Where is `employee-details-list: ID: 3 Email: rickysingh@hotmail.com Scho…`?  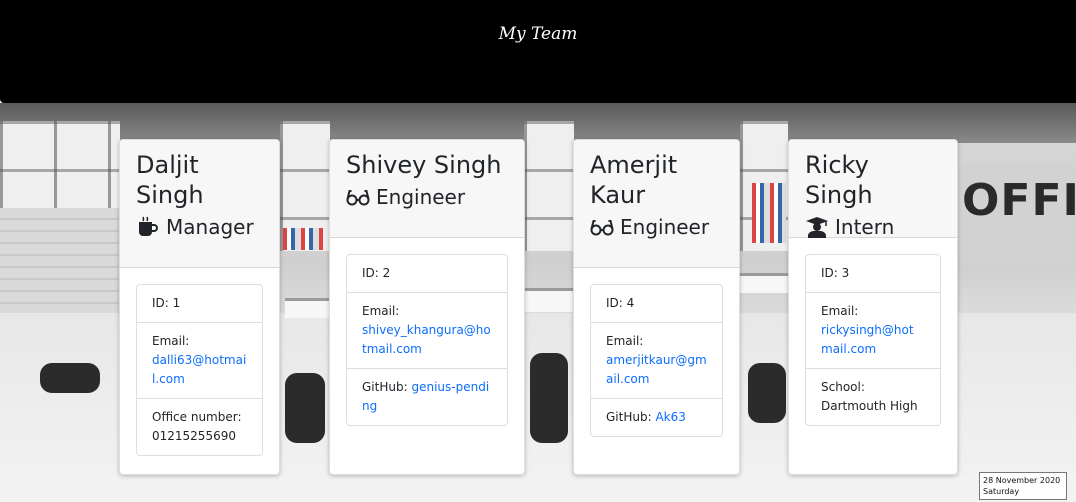
employee-details-list: ID: 3 Email: rickysingh@hotmail.com Scho… is located at coordinates (873, 340).